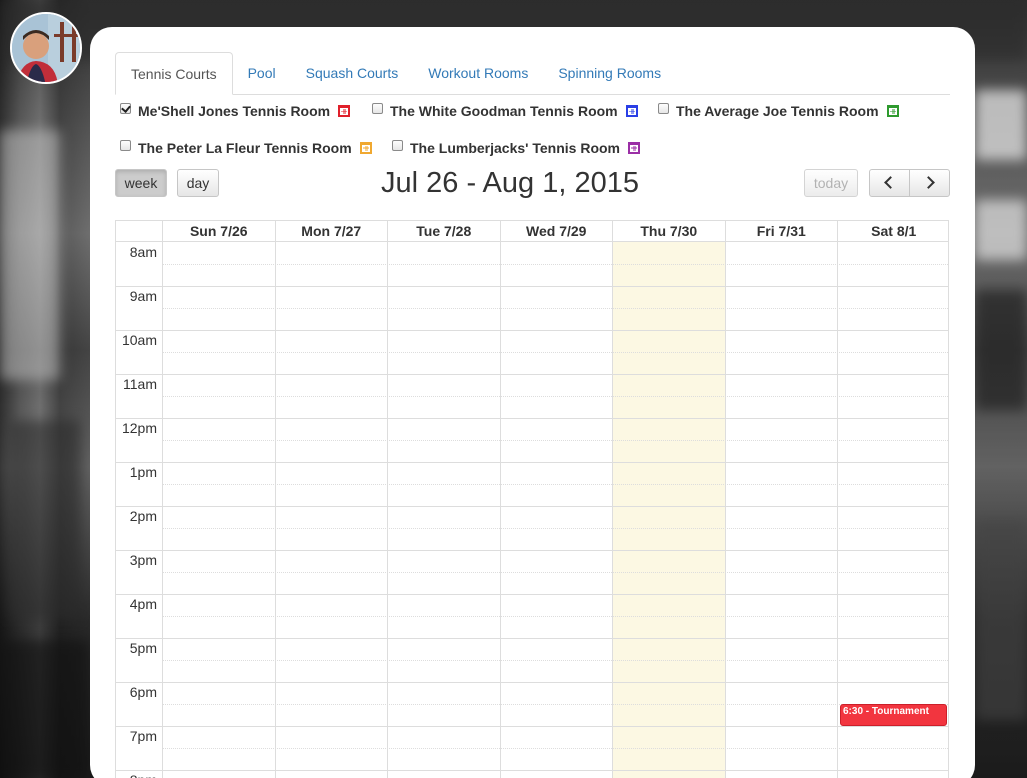 This screenshot has height=778, width=1027. Describe the element at coordinates (143, 296) in the screenshot. I see `time-label: 9am` at that location.